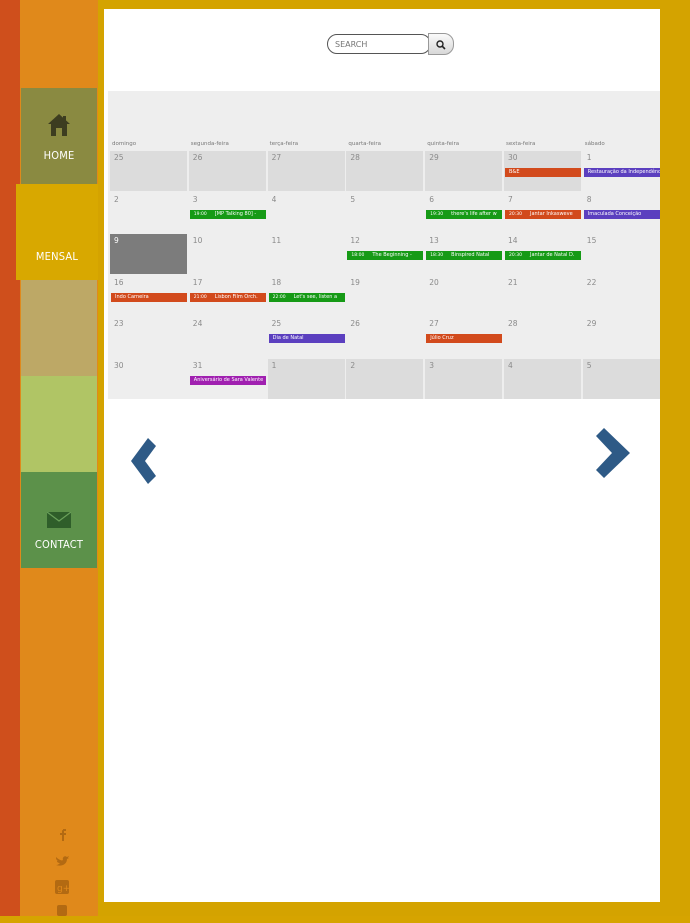 This screenshot has width=690, height=923. Describe the element at coordinates (200, 214) in the screenshot. I see `event-time: 19:00` at that location.